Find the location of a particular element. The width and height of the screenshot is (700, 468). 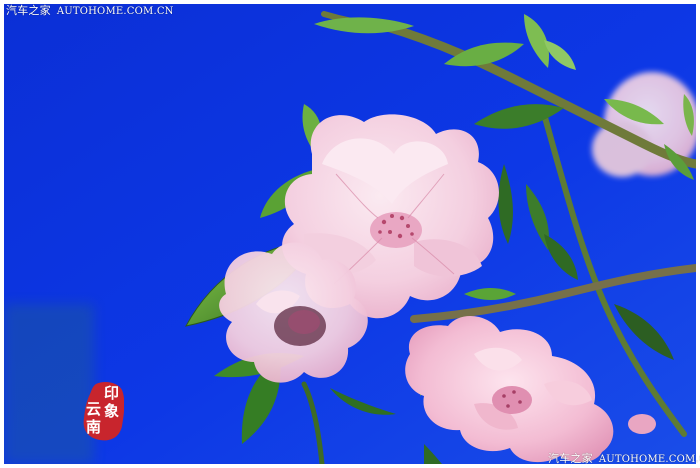

watermark-top: 汽车之家 AUTOHOME.COM.CN is located at coordinates (90, 11).